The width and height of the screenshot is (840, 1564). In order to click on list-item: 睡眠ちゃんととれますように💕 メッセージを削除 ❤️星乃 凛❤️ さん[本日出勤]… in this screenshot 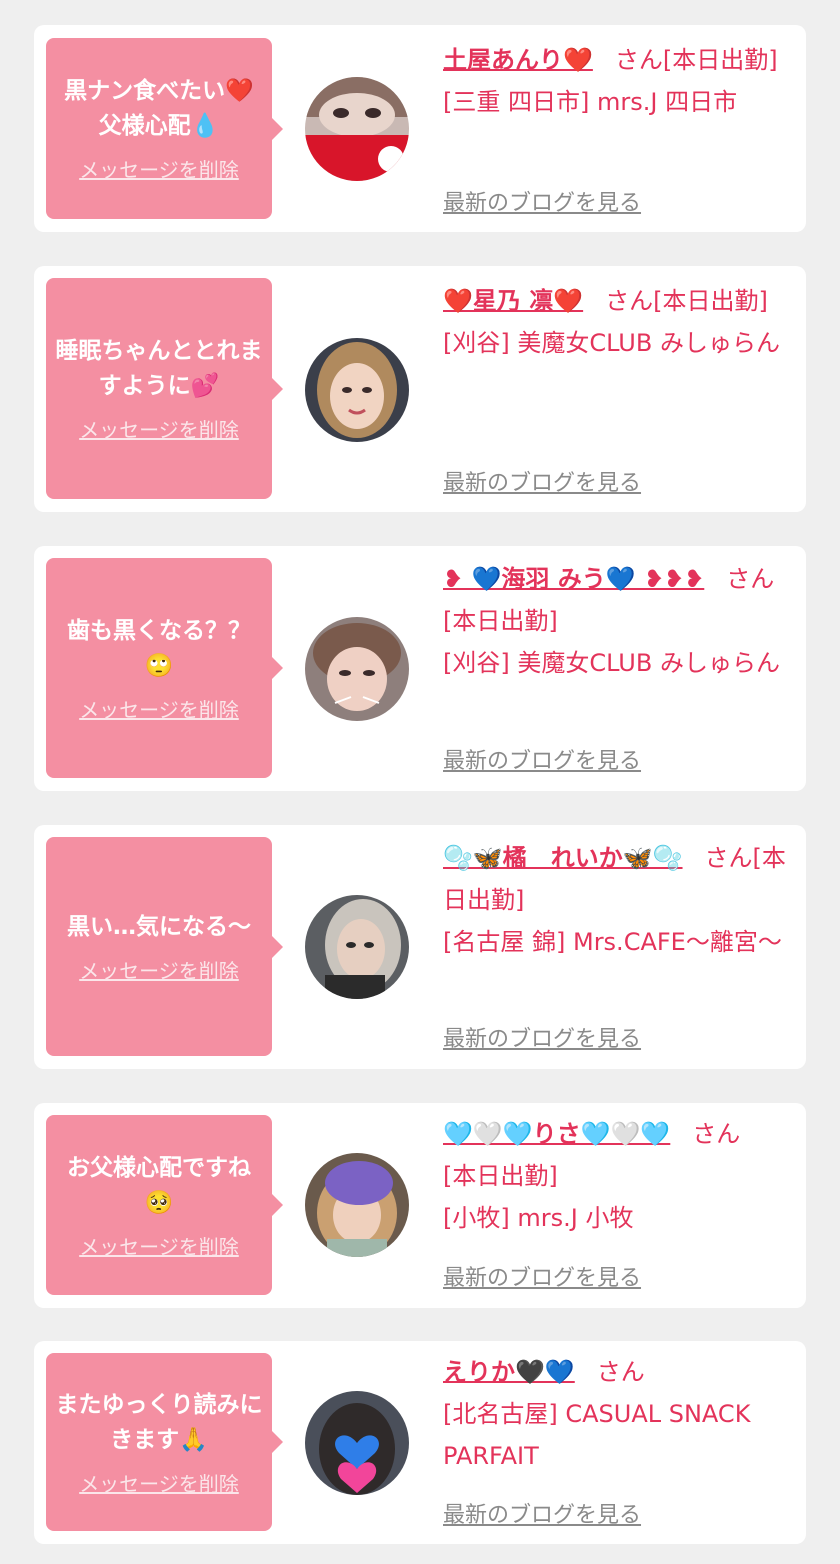, I will do `click(420, 389)`.